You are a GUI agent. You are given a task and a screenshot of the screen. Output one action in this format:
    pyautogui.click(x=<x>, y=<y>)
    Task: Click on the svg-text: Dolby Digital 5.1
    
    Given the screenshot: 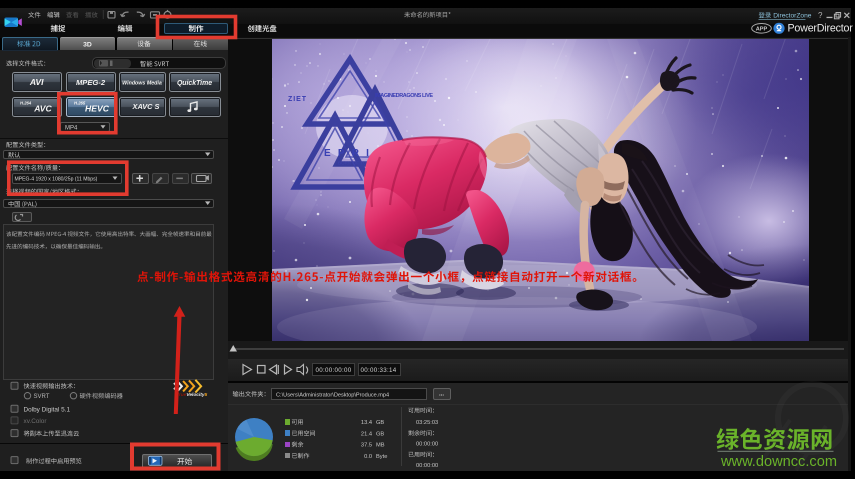 What is the action you would take?
    pyautogui.click(x=47, y=409)
    